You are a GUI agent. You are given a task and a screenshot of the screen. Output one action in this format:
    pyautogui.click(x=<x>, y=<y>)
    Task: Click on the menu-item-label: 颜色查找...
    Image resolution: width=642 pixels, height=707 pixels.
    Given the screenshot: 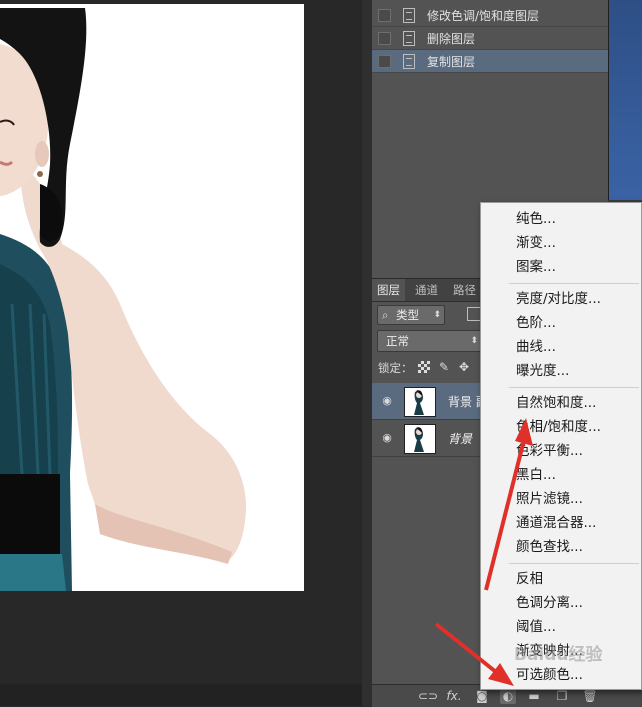 What is the action you would take?
    pyautogui.click(x=549, y=547)
    